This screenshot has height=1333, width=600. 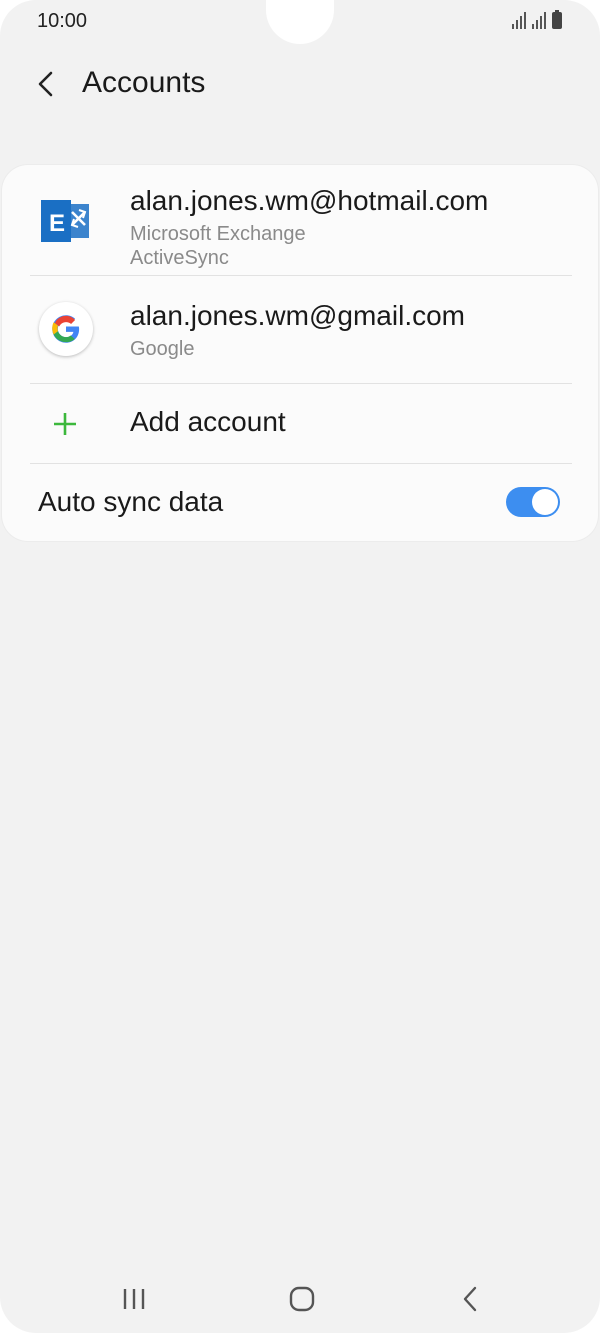 I want to click on add-account-label: Add account, so click(x=208, y=421).